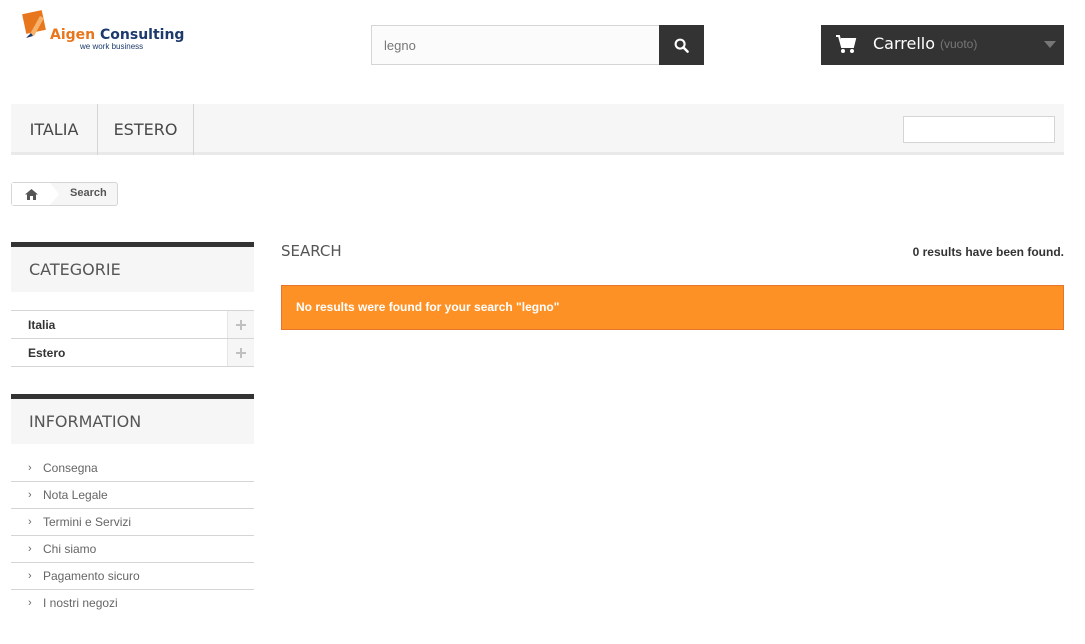 This screenshot has width=1085, height=644. What do you see at coordinates (132, 549) in the screenshot?
I see `info-link-chi-siamo: › Chi siamo` at bounding box center [132, 549].